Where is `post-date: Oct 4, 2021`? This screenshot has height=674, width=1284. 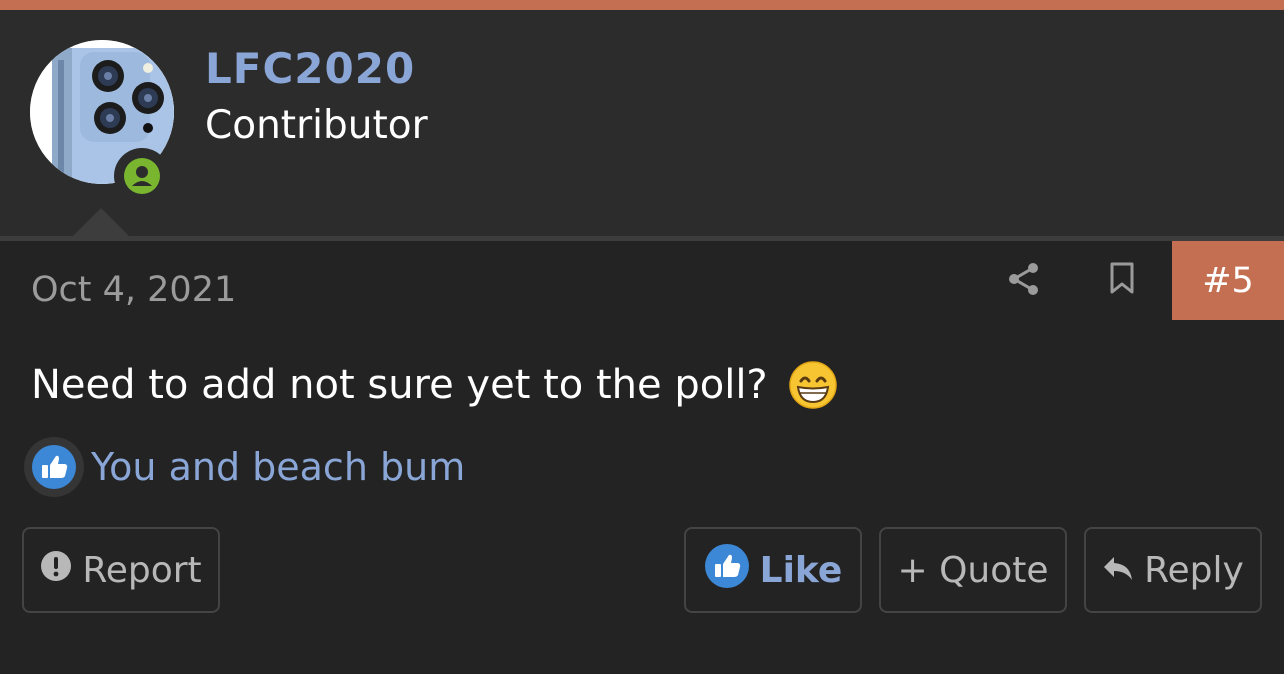 post-date: Oct 4, 2021 is located at coordinates (133, 290).